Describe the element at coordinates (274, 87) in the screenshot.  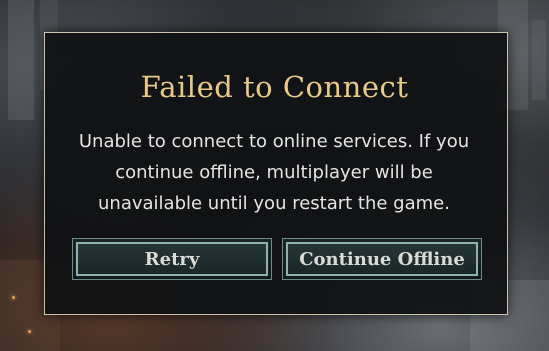
I see `dialog-title: Failed to Connect` at that location.